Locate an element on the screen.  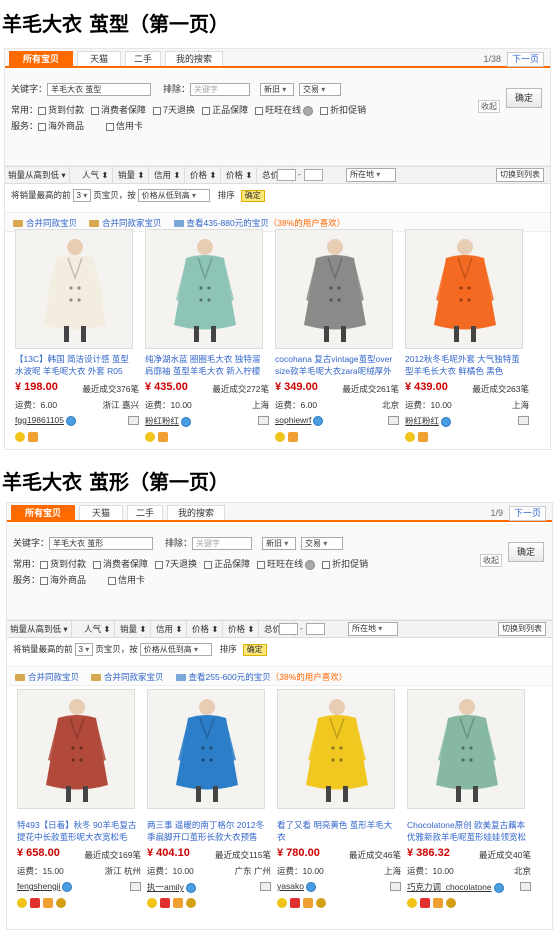
seller-name-link: 粉红粉红 is located at coordinates (428, 421).